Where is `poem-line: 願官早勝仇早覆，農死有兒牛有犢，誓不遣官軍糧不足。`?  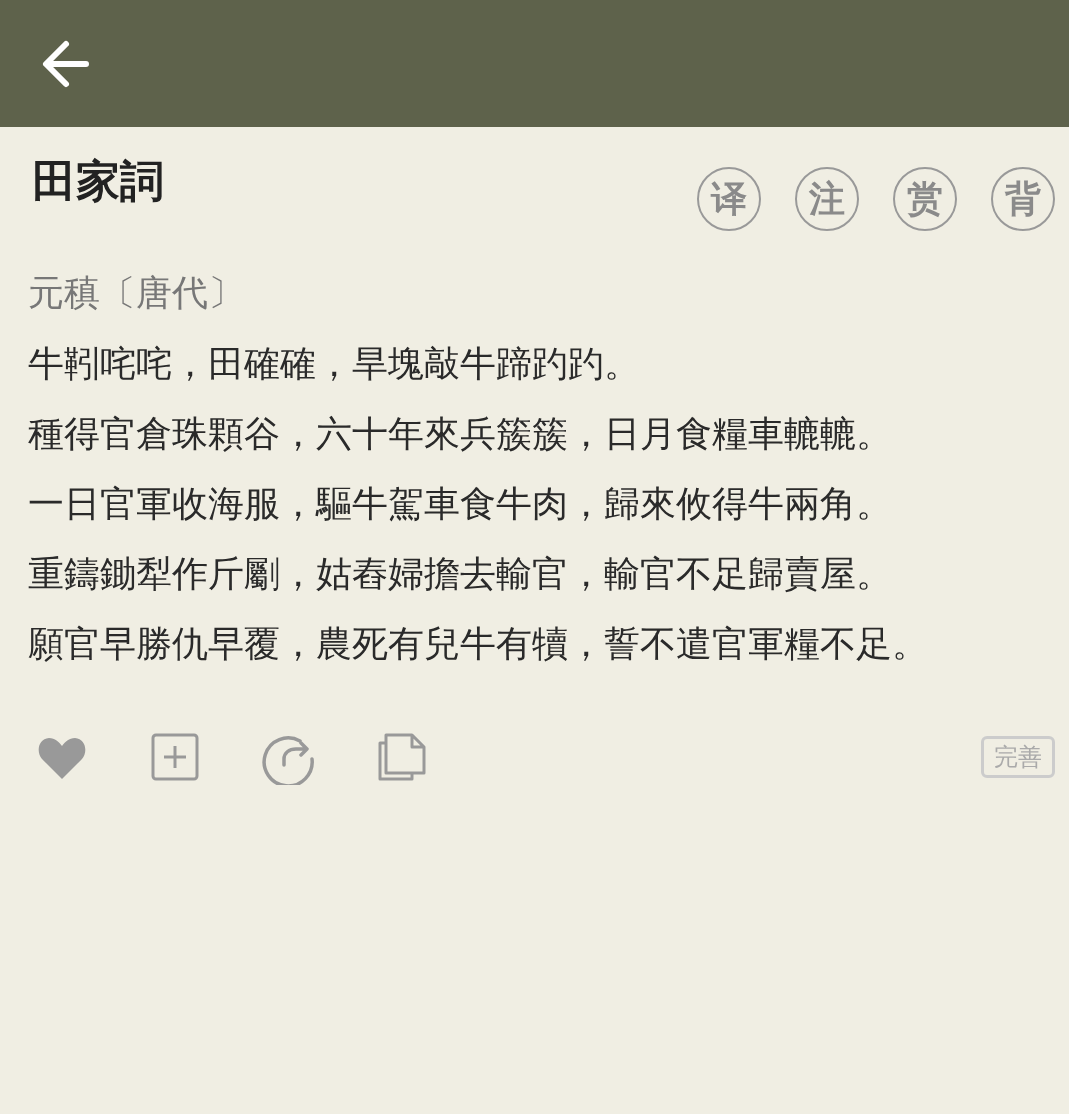
poem-line: 願官早勝仇早覆，農死有兒牛有犢，誓不遣官軍糧不足。 is located at coordinates (478, 644).